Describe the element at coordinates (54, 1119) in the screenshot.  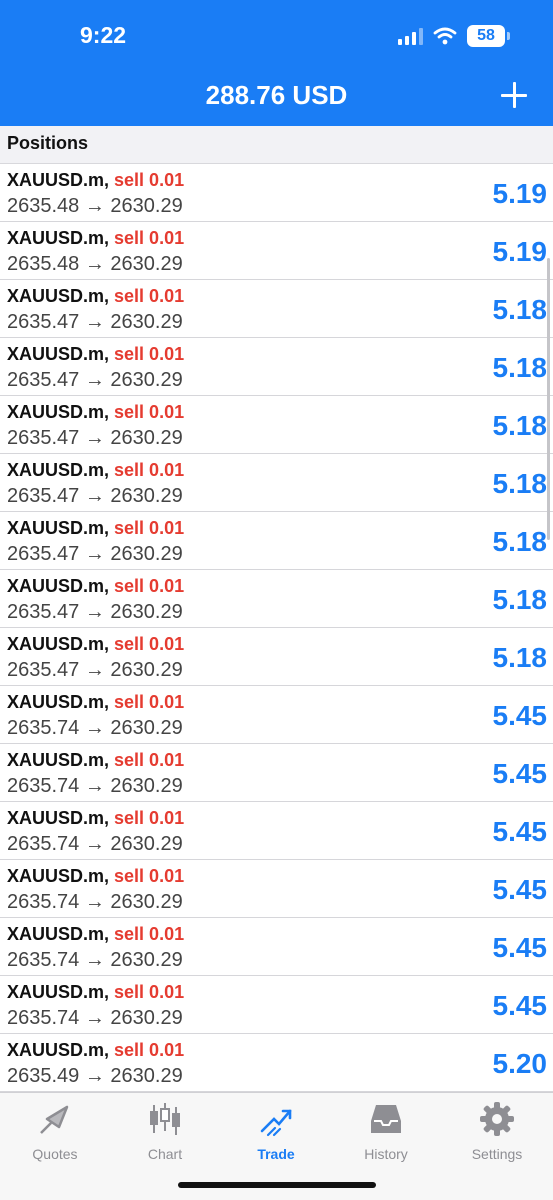
I see `quotes-icon` at that location.